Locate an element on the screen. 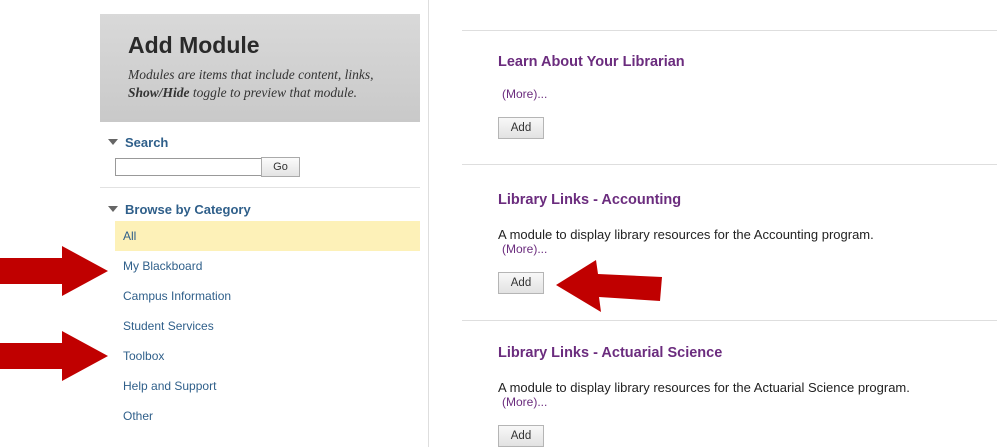 This screenshot has height=447, width=997. show-hide-term: Show/Hide is located at coordinates (159, 92).